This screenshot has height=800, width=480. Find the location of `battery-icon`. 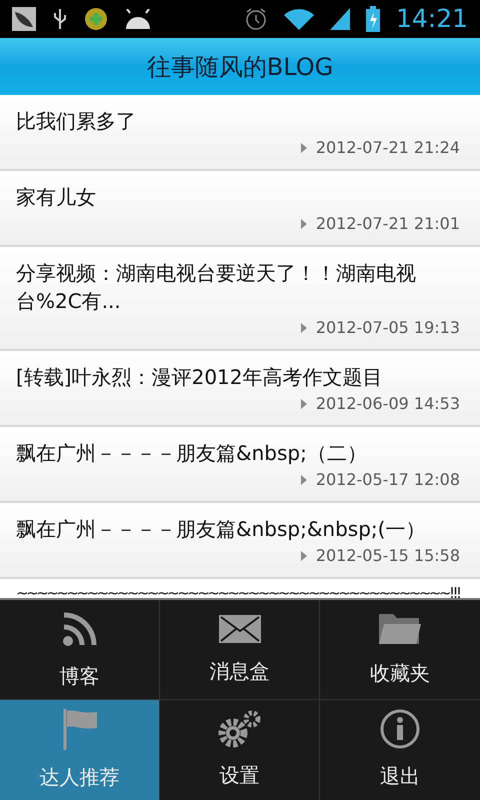

battery-icon is located at coordinates (373, 19).